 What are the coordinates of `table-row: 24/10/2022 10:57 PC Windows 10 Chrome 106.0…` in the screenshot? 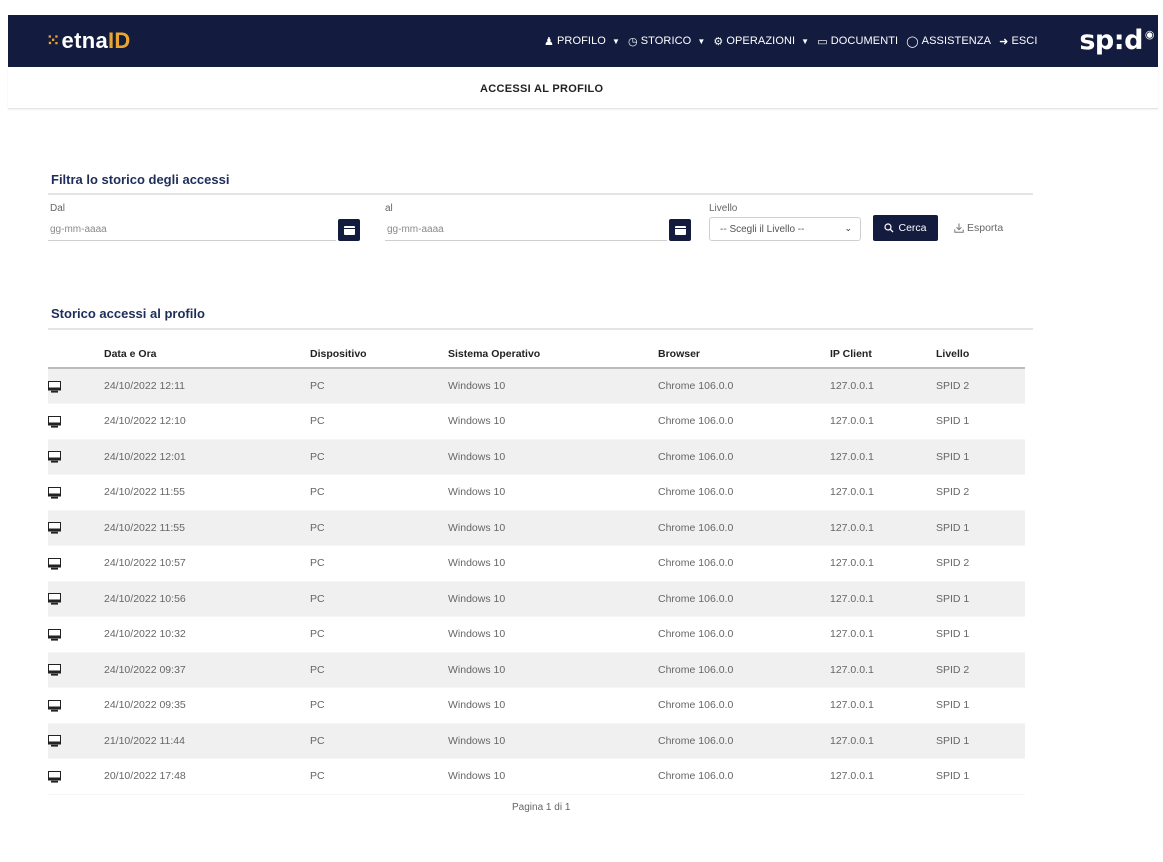 It's located at (536, 563).